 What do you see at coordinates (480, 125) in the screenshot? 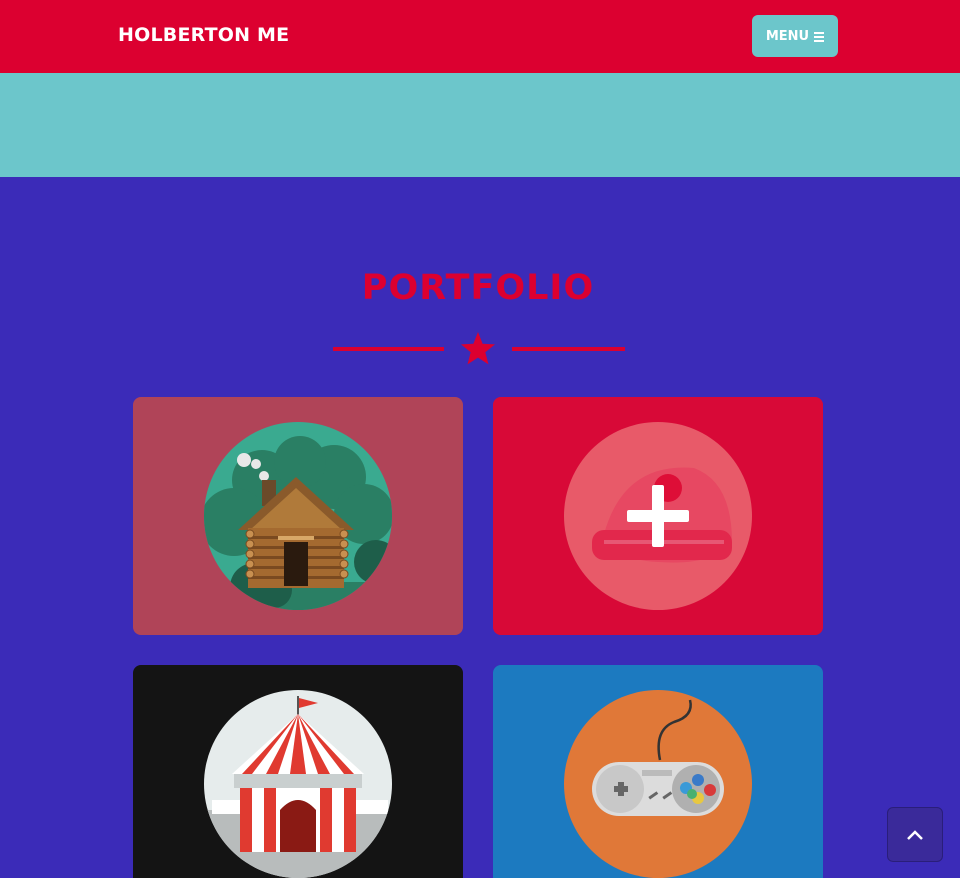
I see `header-band` at bounding box center [480, 125].